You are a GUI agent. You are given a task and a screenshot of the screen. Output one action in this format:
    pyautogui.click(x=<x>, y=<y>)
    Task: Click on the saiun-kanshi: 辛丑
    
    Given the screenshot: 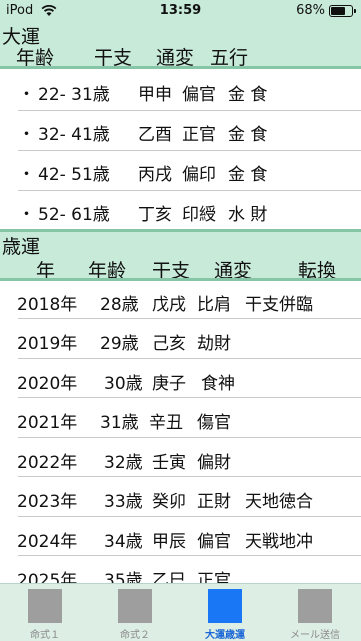 What is the action you would take?
    pyautogui.click(x=166, y=423)
    